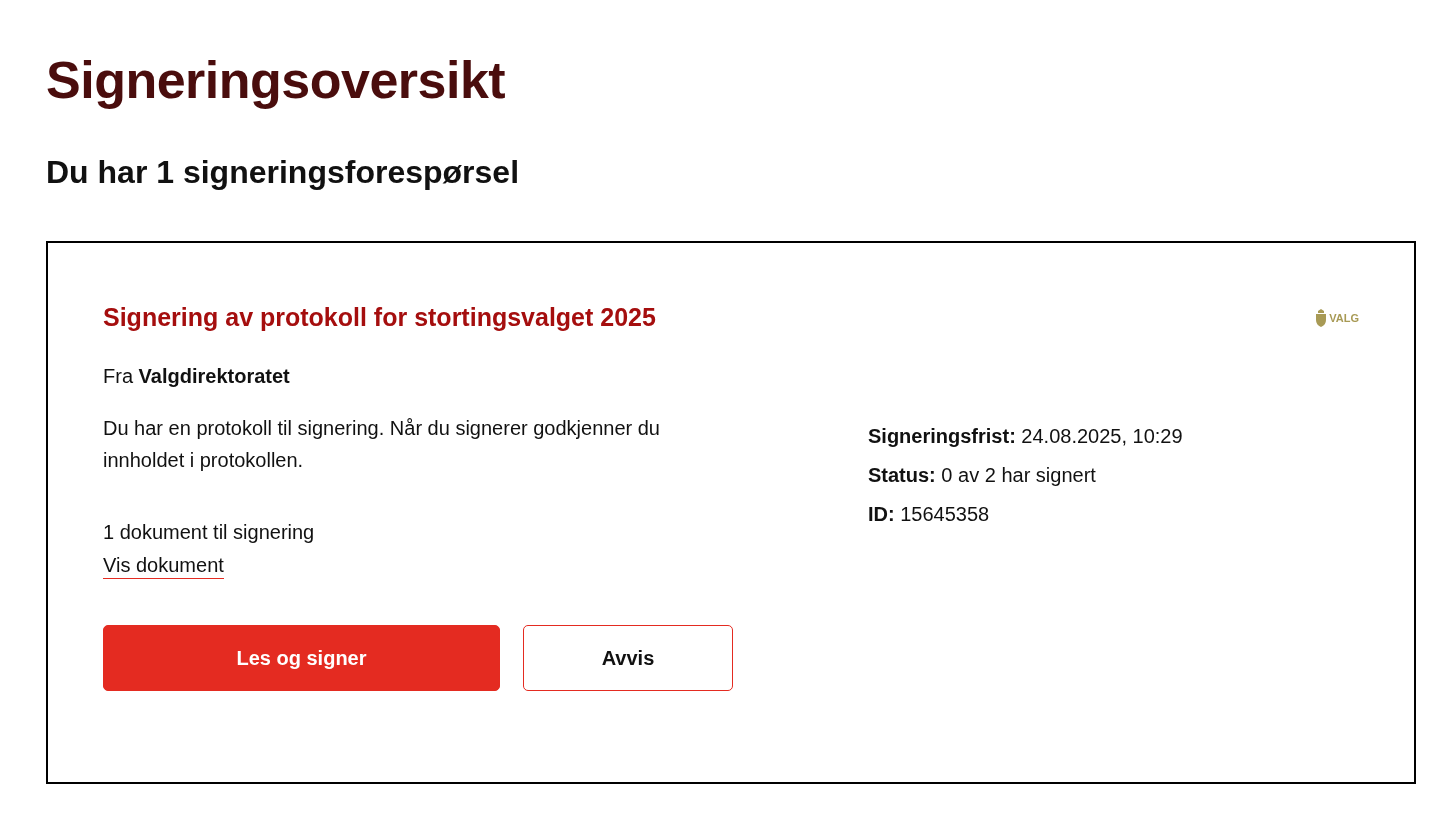 The image size is (1440, 820). Describe the element at coordinates (209, 532) in the screenshot. I see `document-count: 1 dokument til signering` at that location.